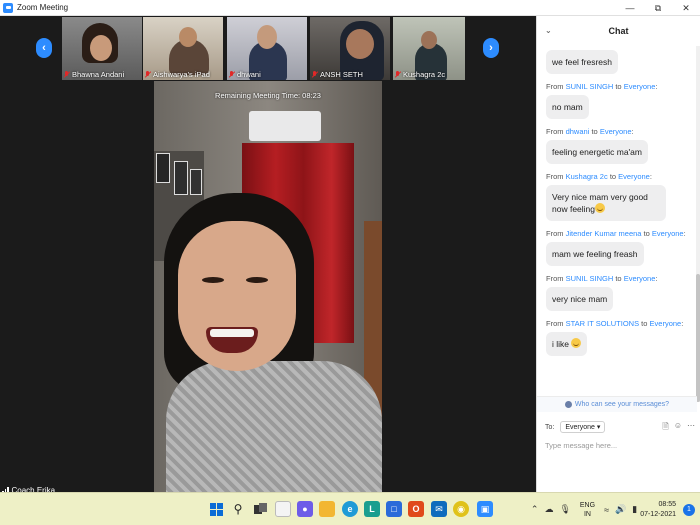 Image resolution: width=700 pixels, height=525 pixels. What do you see at coordinates (599, 176) in the screenshot?
I see `message-sender: From Kushagra 2c to Everyone:` at bounding box center [599, 176].